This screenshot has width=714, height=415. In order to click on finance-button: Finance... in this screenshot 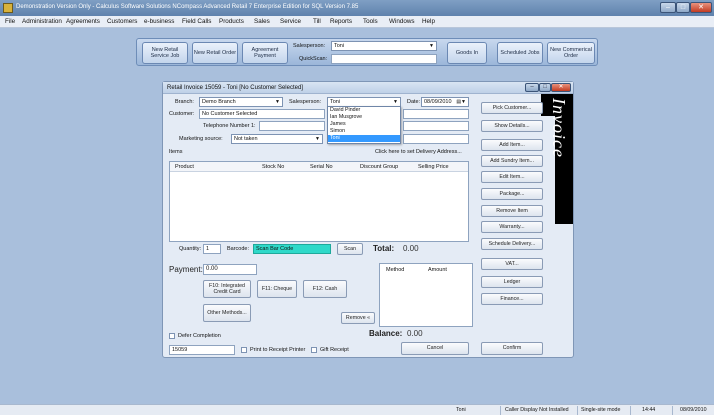, I will do `click(512, 299)`.